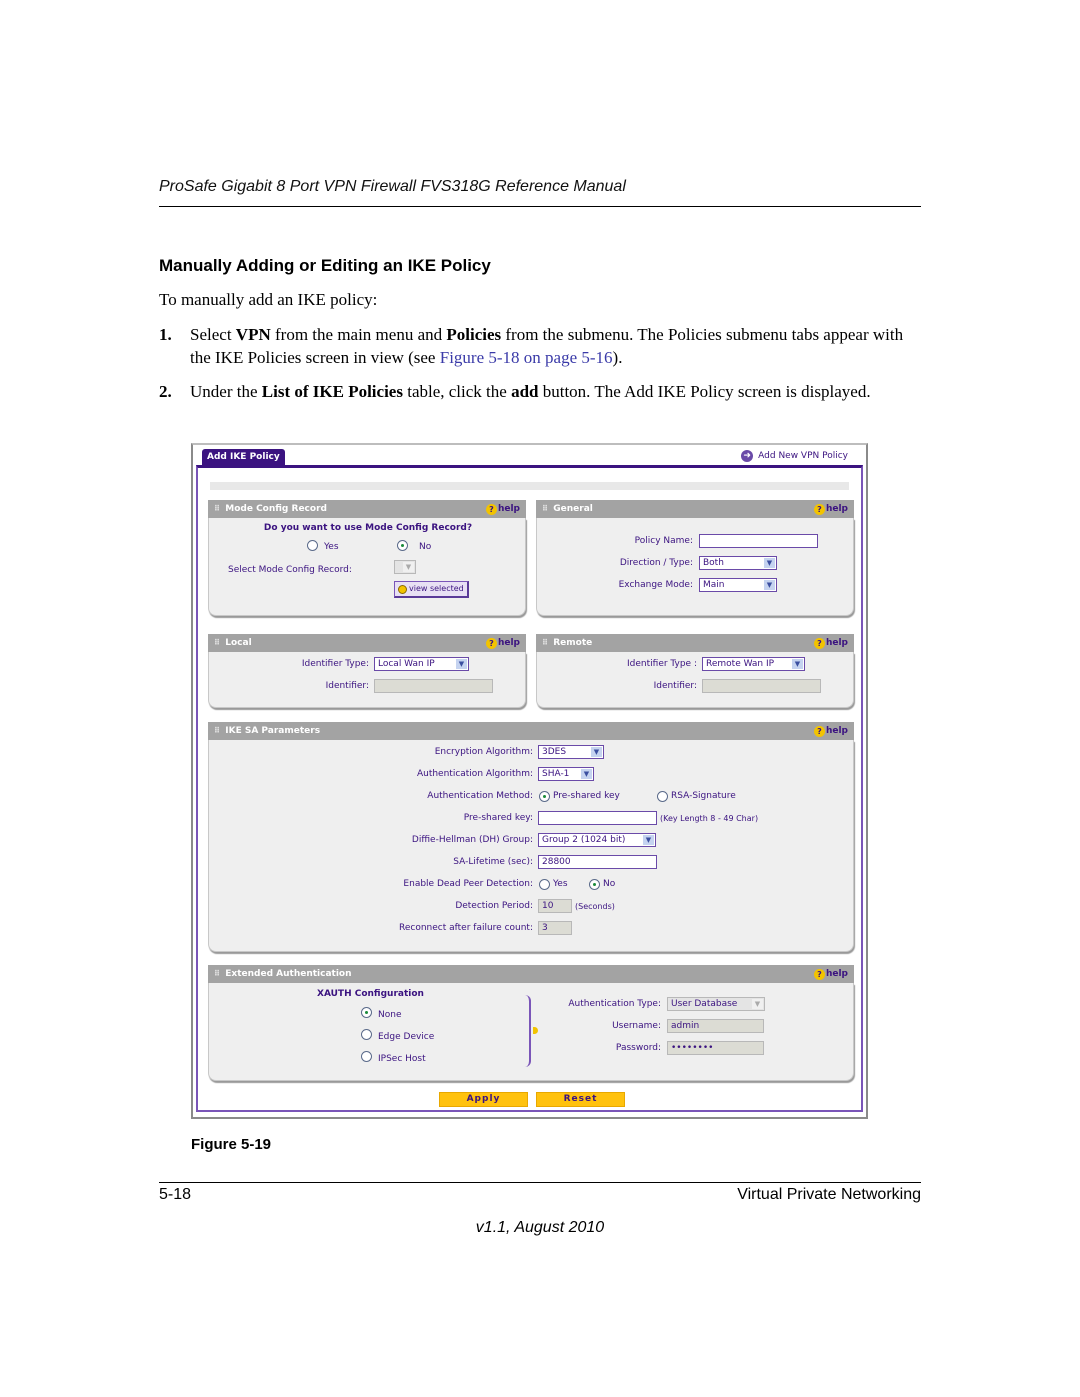  What do you see at coordinates (366, 1056) in the screenshot?
I see `xauth-ipsec-host-radio` at bounding box center [366, 1056].